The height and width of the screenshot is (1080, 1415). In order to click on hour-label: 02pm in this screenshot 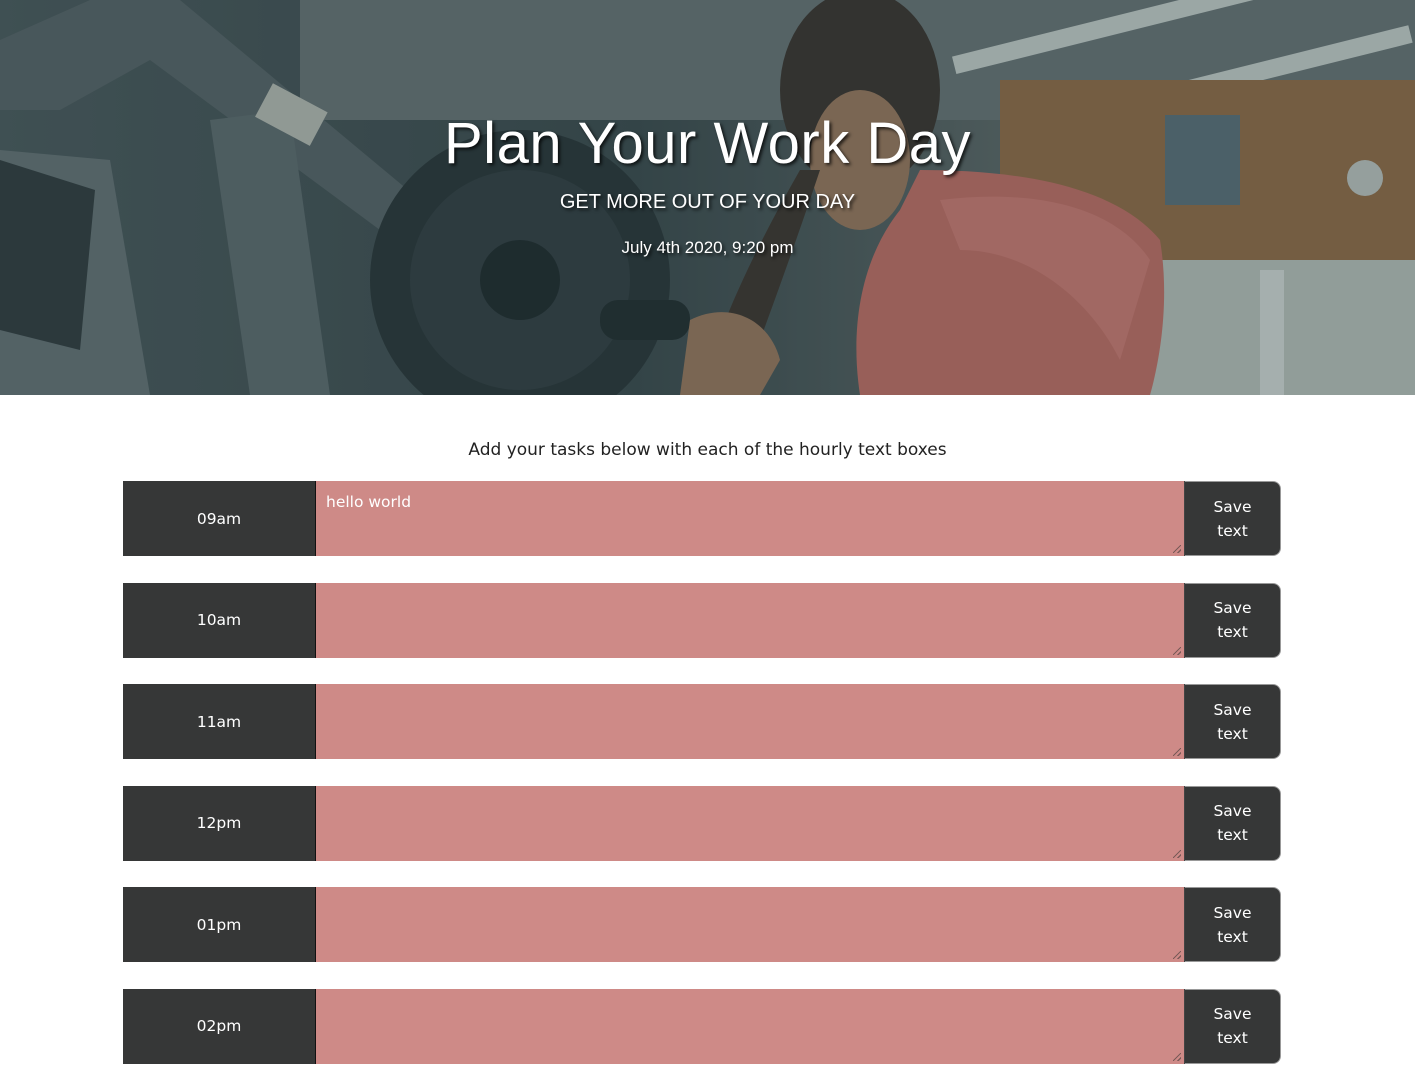, I will do `click(219, 1026)`.